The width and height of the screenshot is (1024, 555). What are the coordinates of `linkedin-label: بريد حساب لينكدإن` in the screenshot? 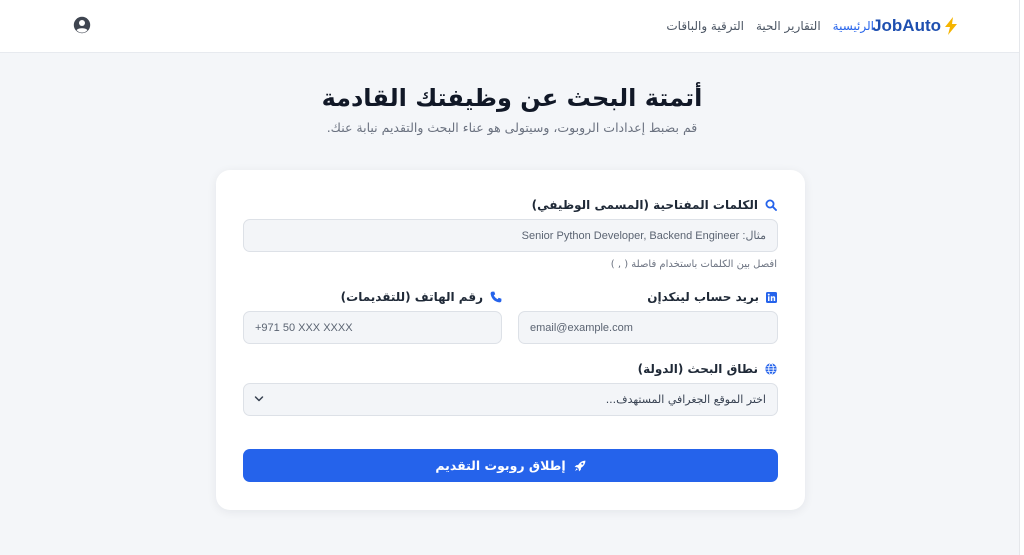 It's located at (712, 297).